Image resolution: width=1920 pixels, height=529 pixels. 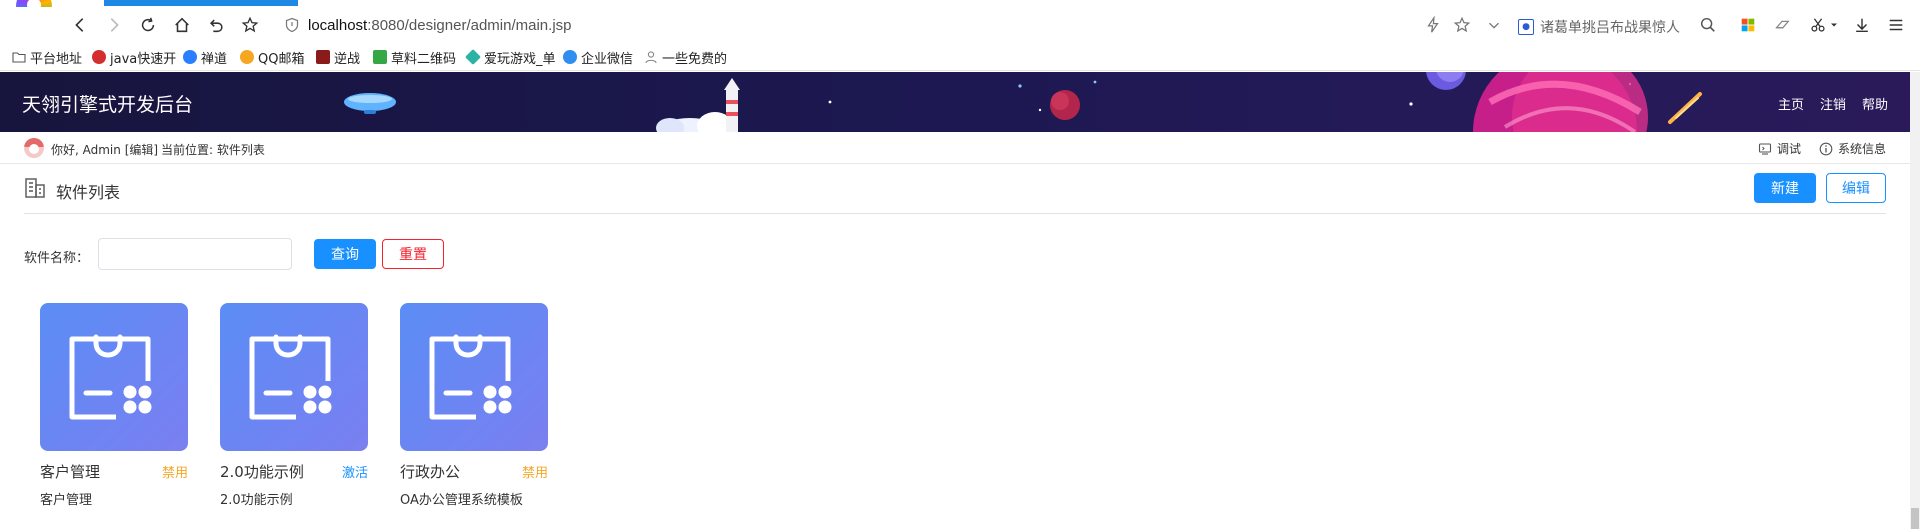 What do you see at coordinates (651, 57) in the screenshot?
I see `user-icon` at bounding box center [651, 57].